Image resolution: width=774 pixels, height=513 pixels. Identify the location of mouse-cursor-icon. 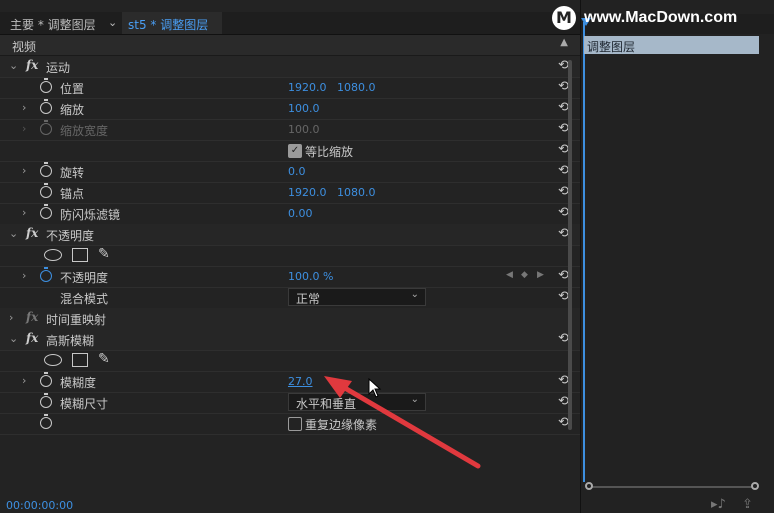
(375, 388).